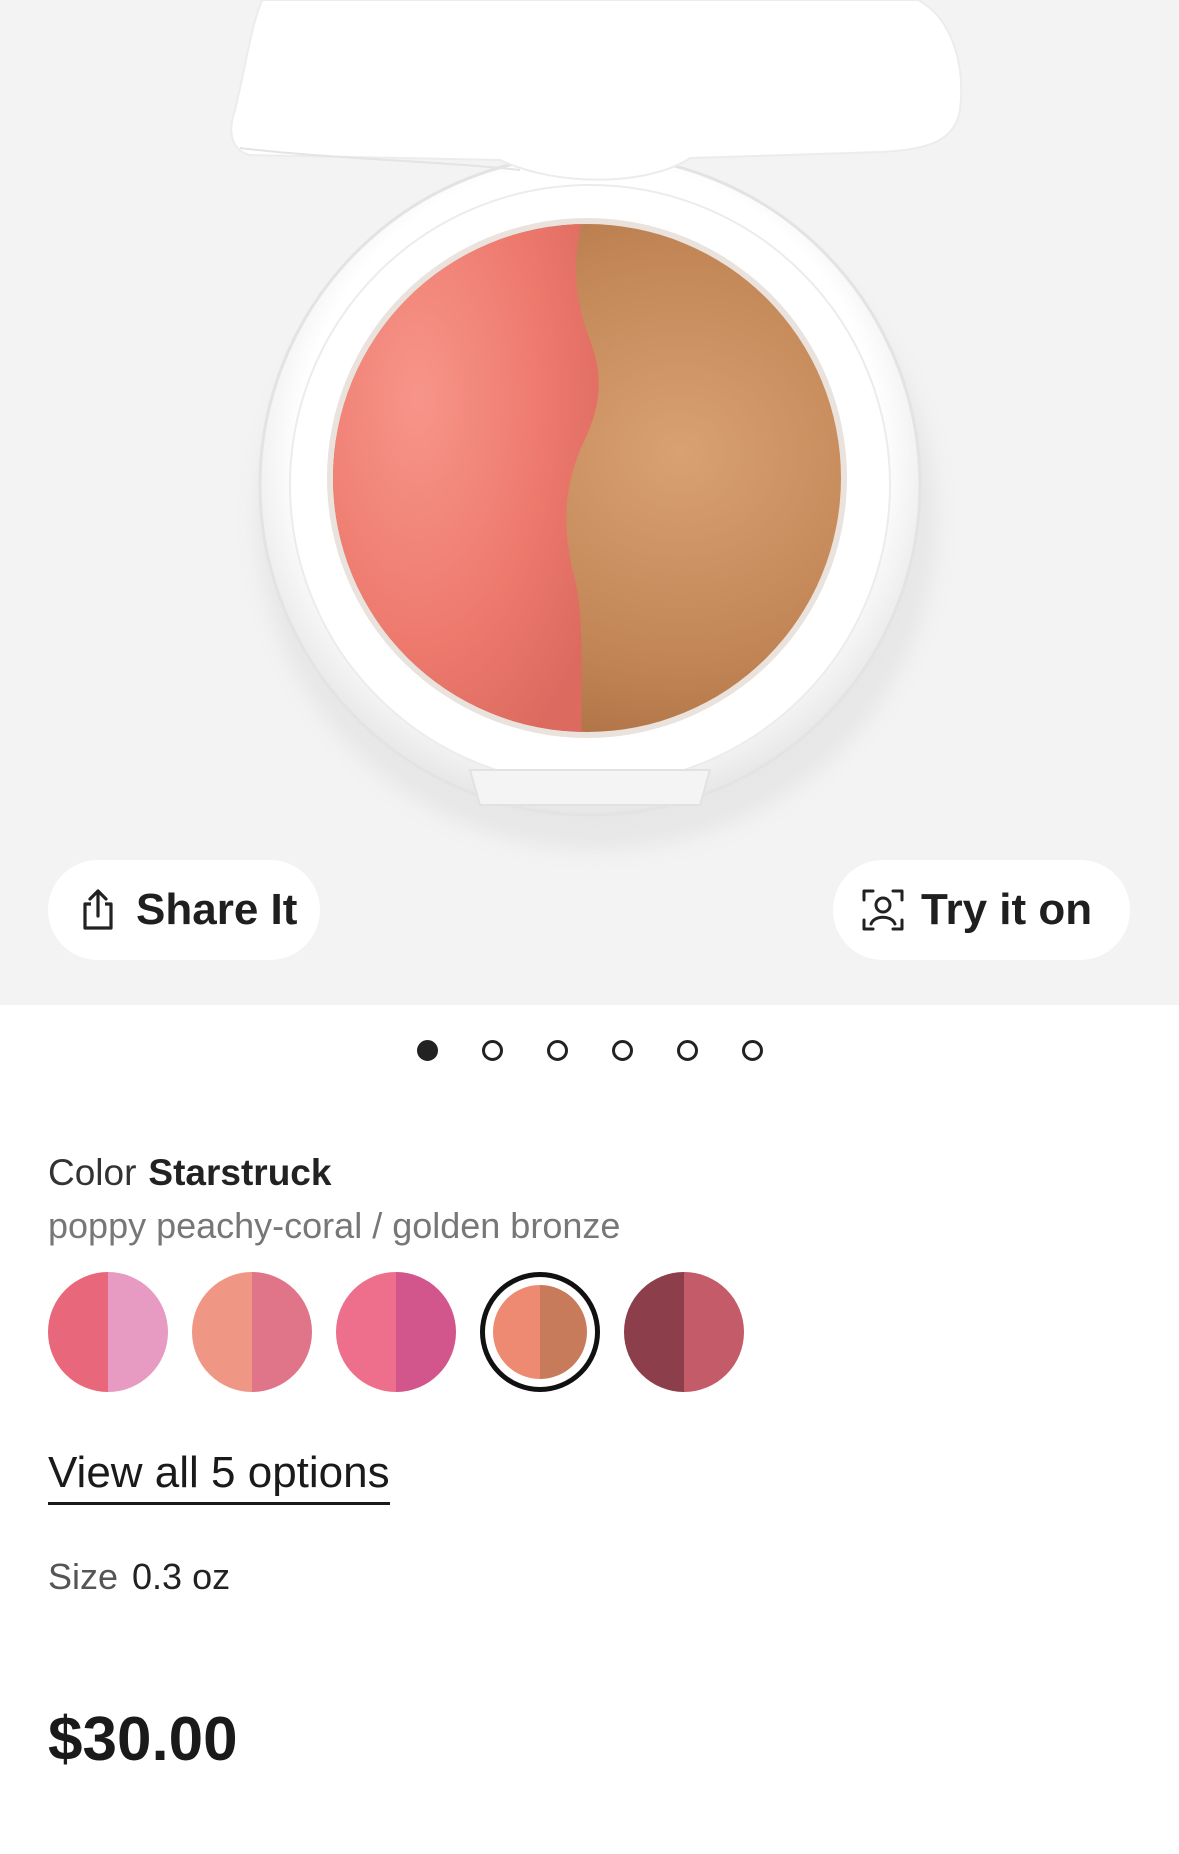 The image size is (1179, 1854). Describe the element at coordinates (98, 910) in the screenshot. I see `share-icon` at that location.